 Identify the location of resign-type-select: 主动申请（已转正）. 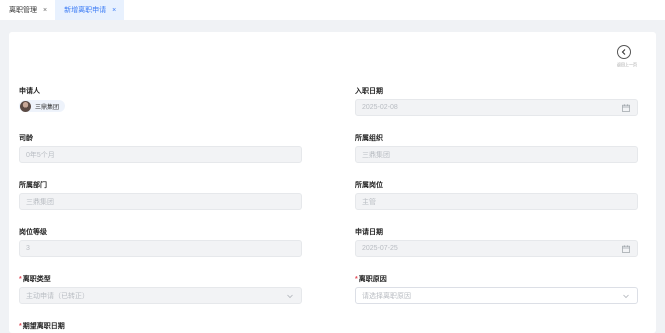
(160, 295).